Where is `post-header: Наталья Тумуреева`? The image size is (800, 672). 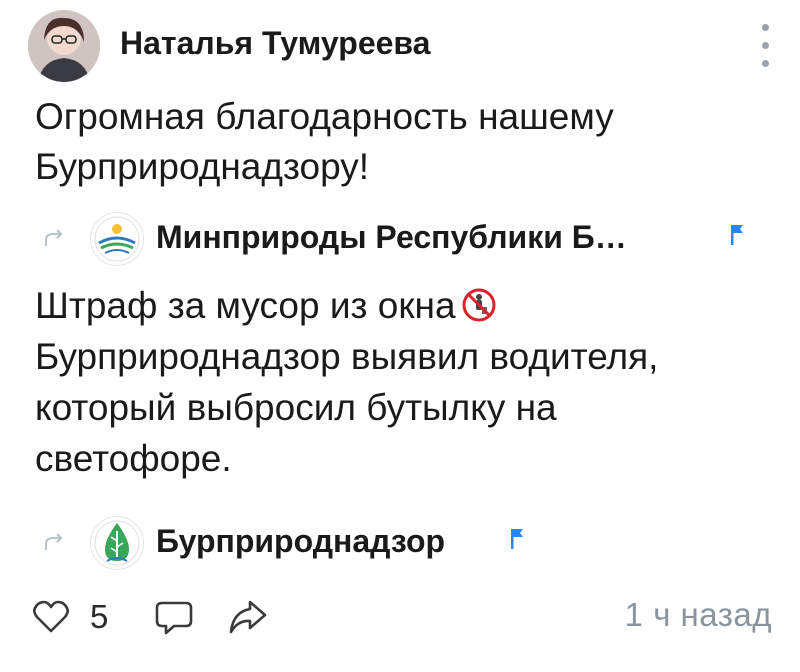
post-header: Наталья Тумуреева is located at coordinates (403, 46).